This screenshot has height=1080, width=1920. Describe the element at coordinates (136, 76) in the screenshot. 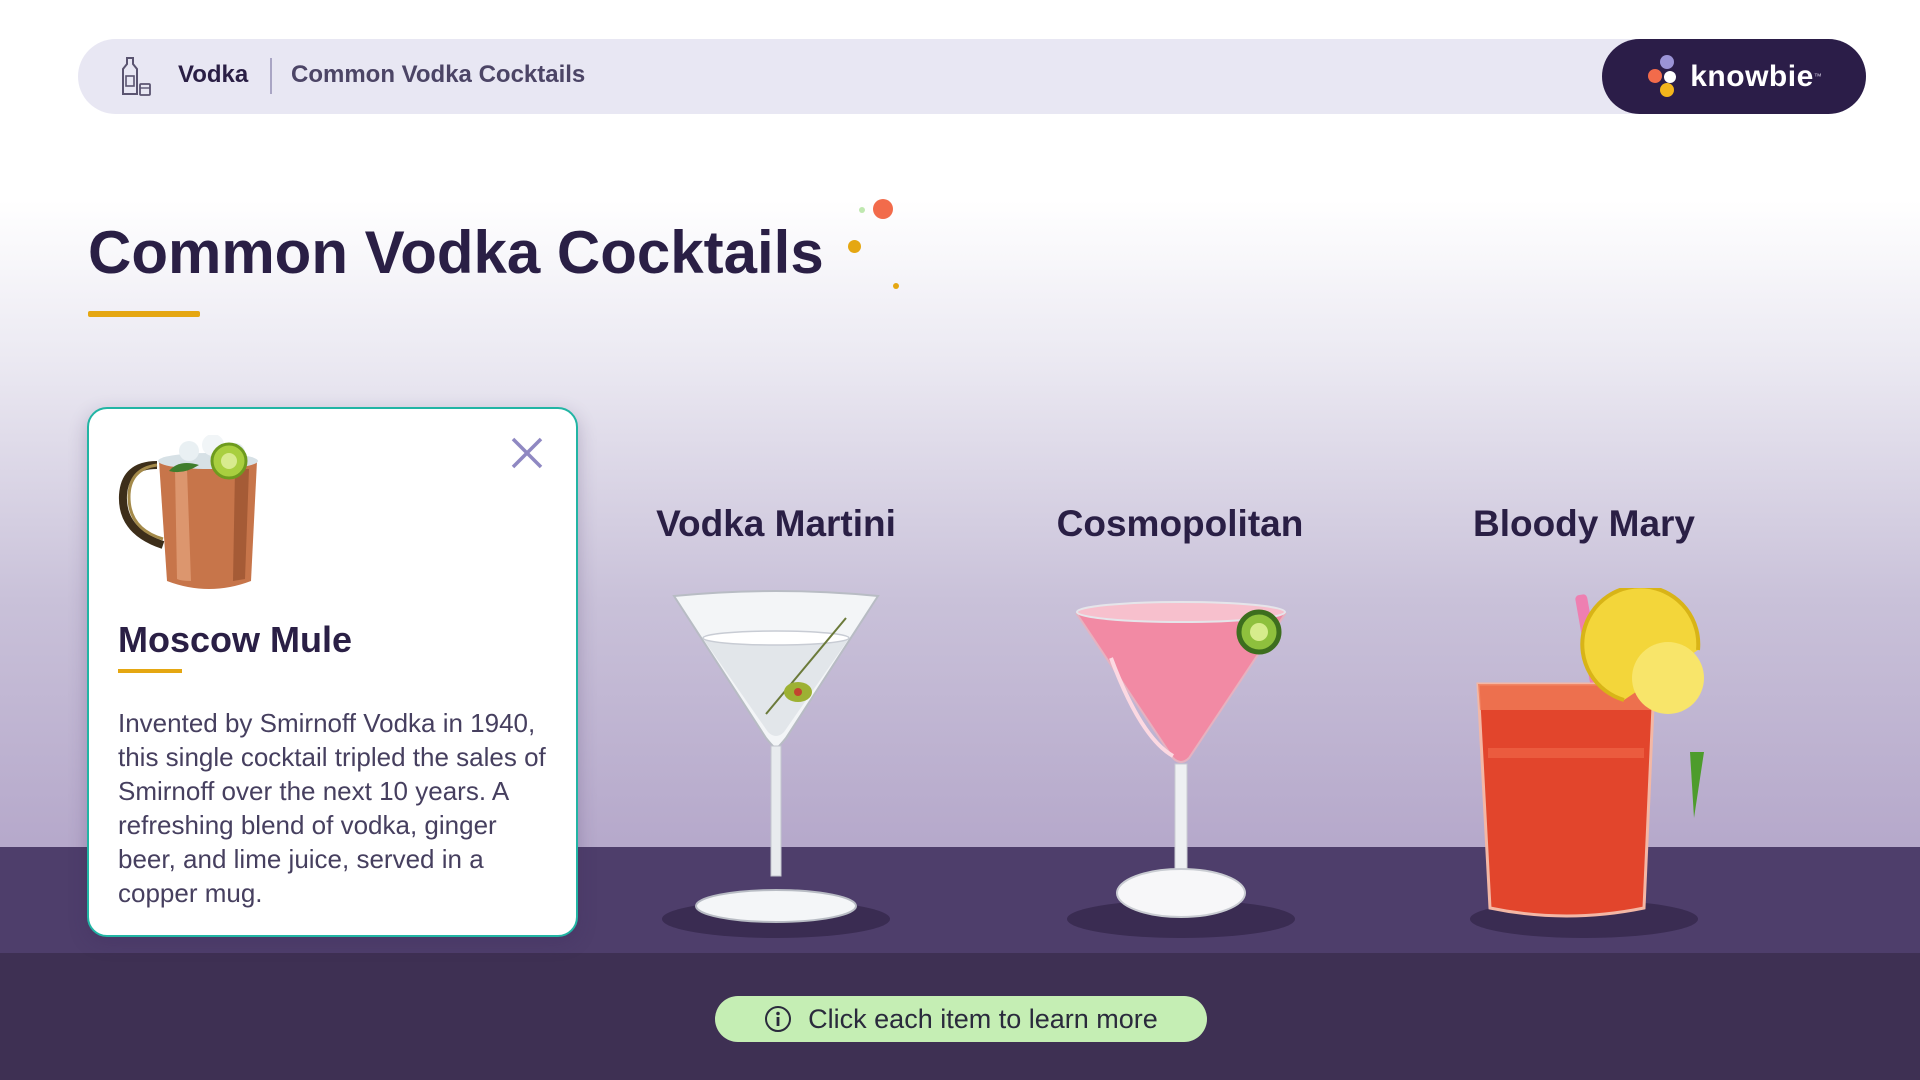

I see `bottle-glass-icon` at that location.